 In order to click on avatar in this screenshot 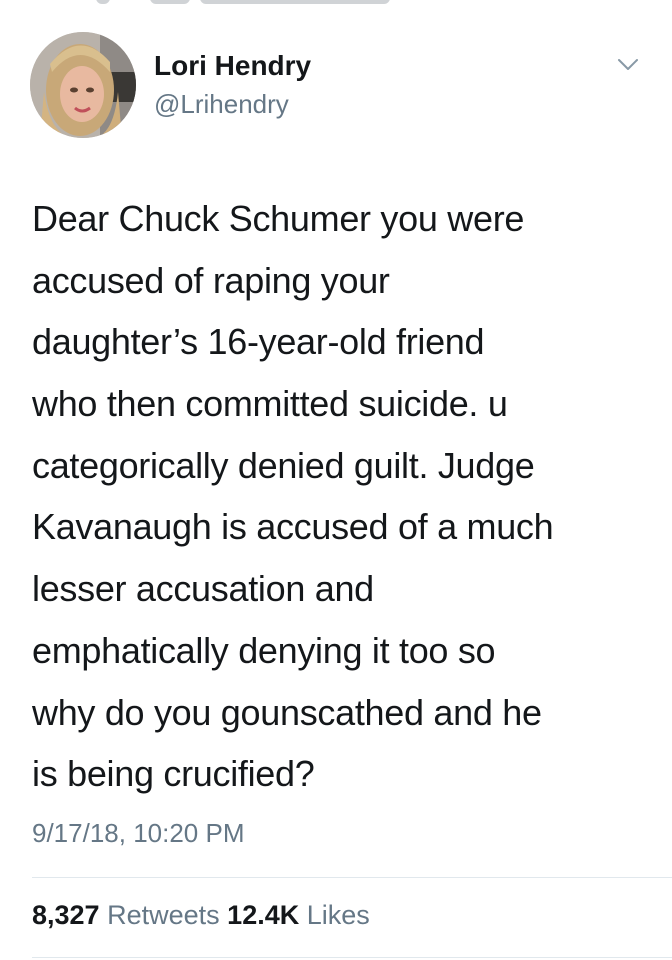, I will do `click(83, 85)`.